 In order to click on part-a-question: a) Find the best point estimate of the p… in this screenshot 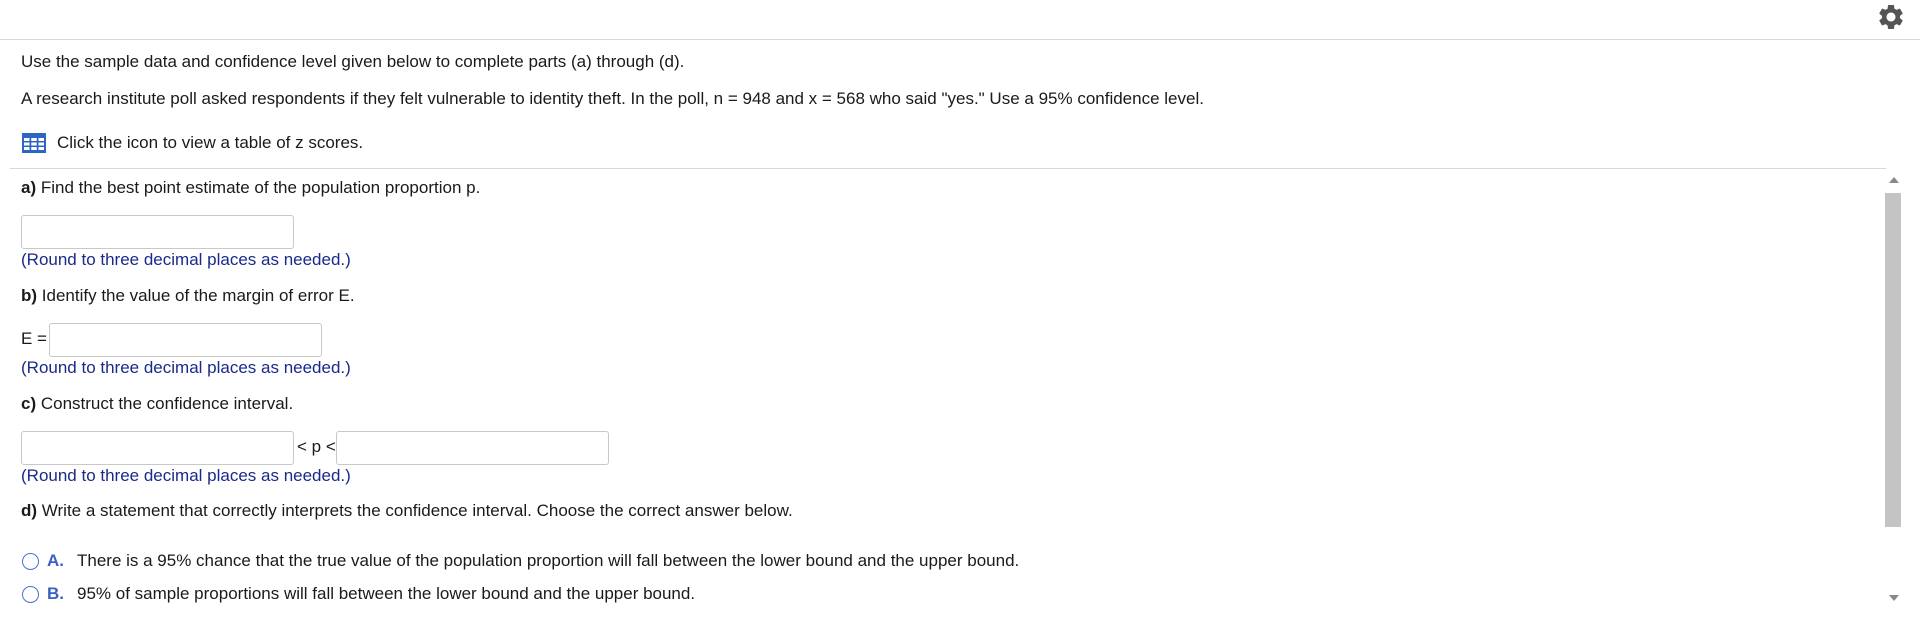, I will do `click(250, 188)`.